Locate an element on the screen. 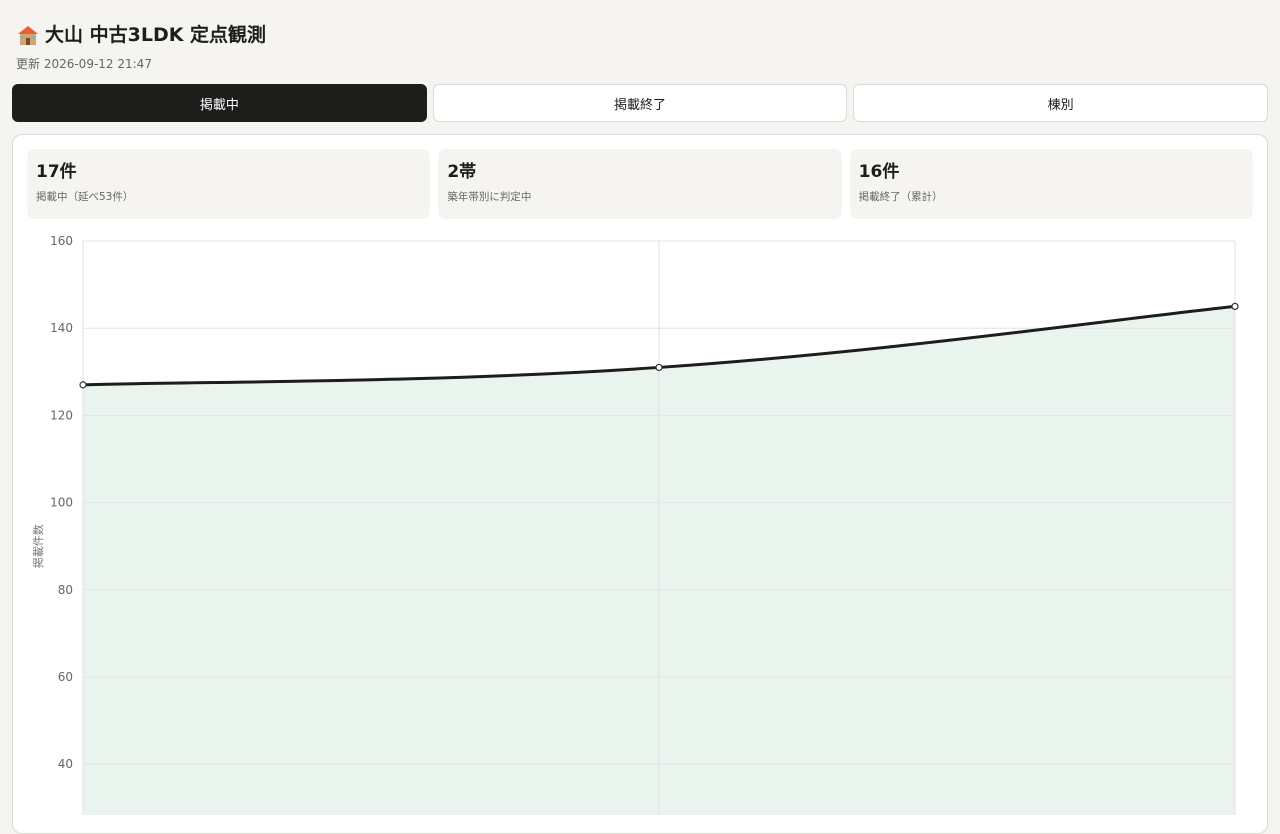 This screenshot has height=834, width=1280. stat-card-listed: 17件 掲載中（延べ53件） is located at coordinates (229, 184).